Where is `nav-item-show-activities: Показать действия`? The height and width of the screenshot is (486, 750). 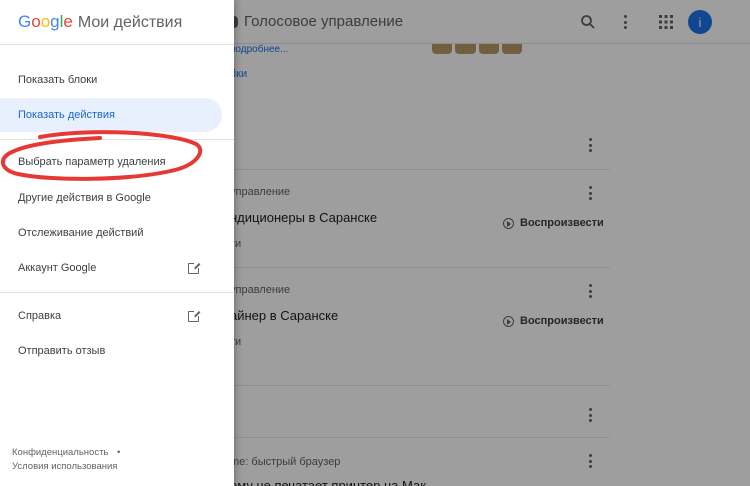 nav-item-show-activities: Показать действия is located at coordinates (111, 115).